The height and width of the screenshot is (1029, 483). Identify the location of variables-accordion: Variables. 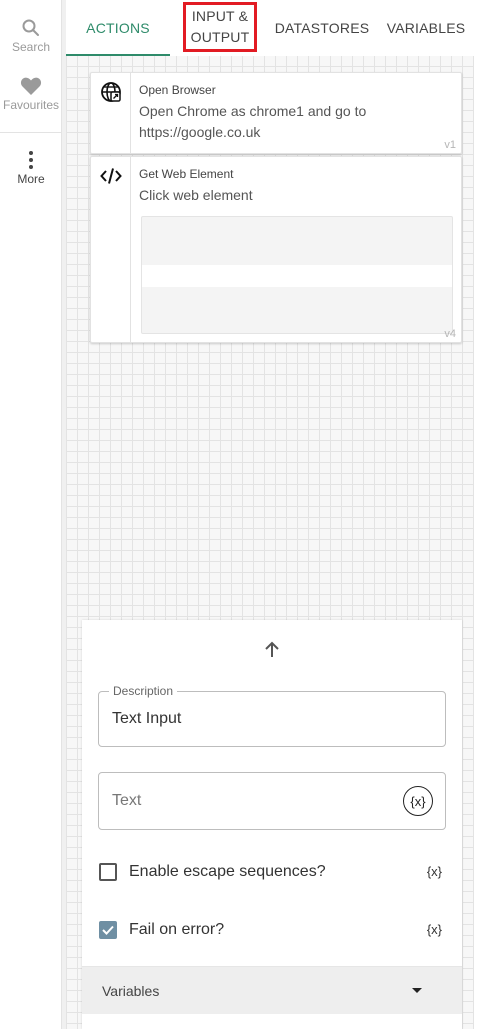
(272, 990).